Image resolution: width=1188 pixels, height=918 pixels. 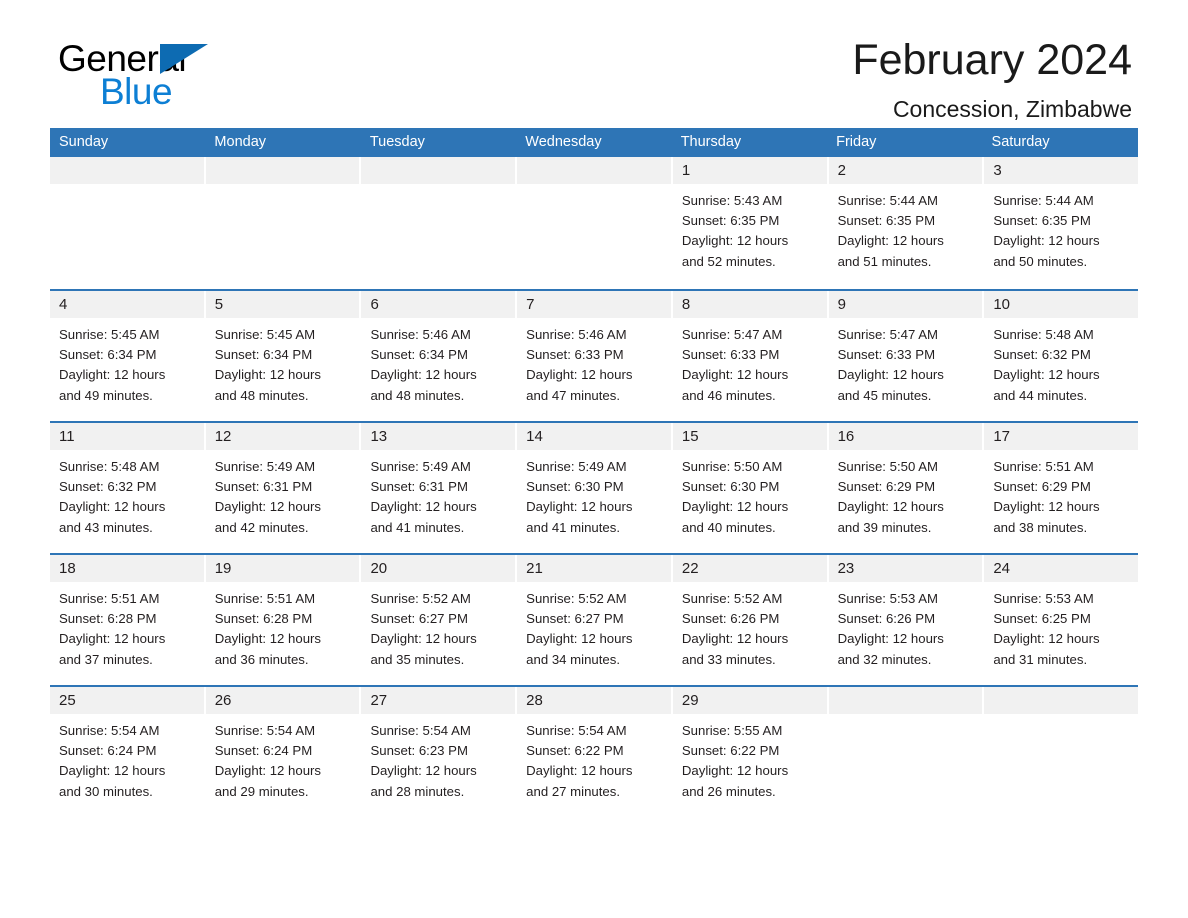 What do you see at coordinates (576, 334) in the screenshot?
I see `sunrise-text: Sunrise: 5:46 AM` at bounding box center [576, 334].